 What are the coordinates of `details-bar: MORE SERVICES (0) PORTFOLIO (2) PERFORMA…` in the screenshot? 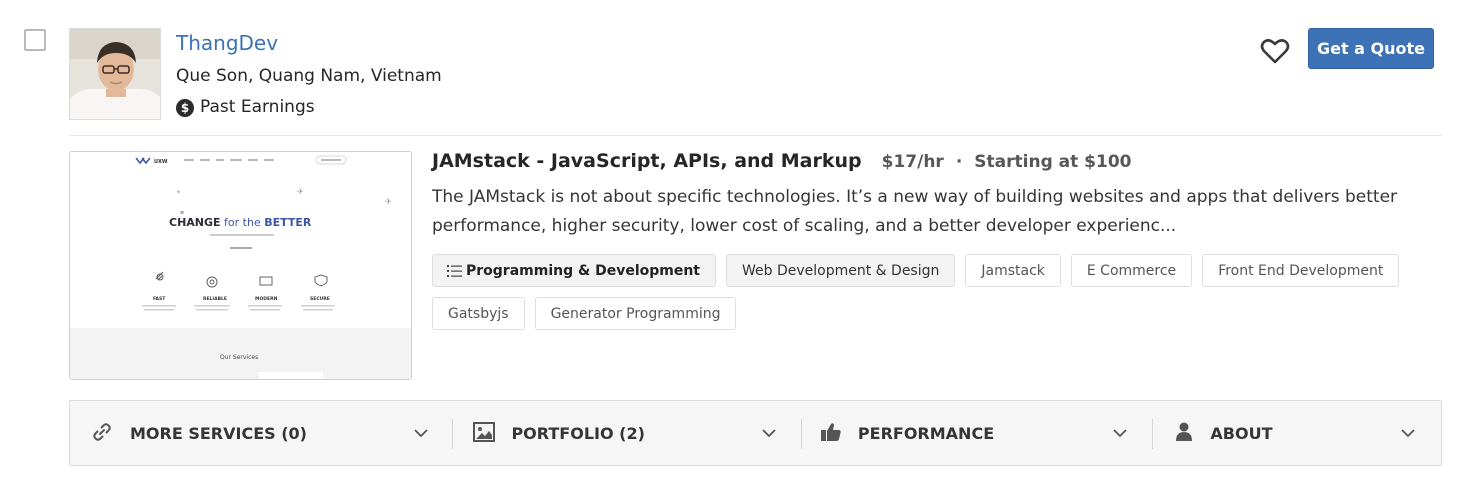 It's located at (755, 433).